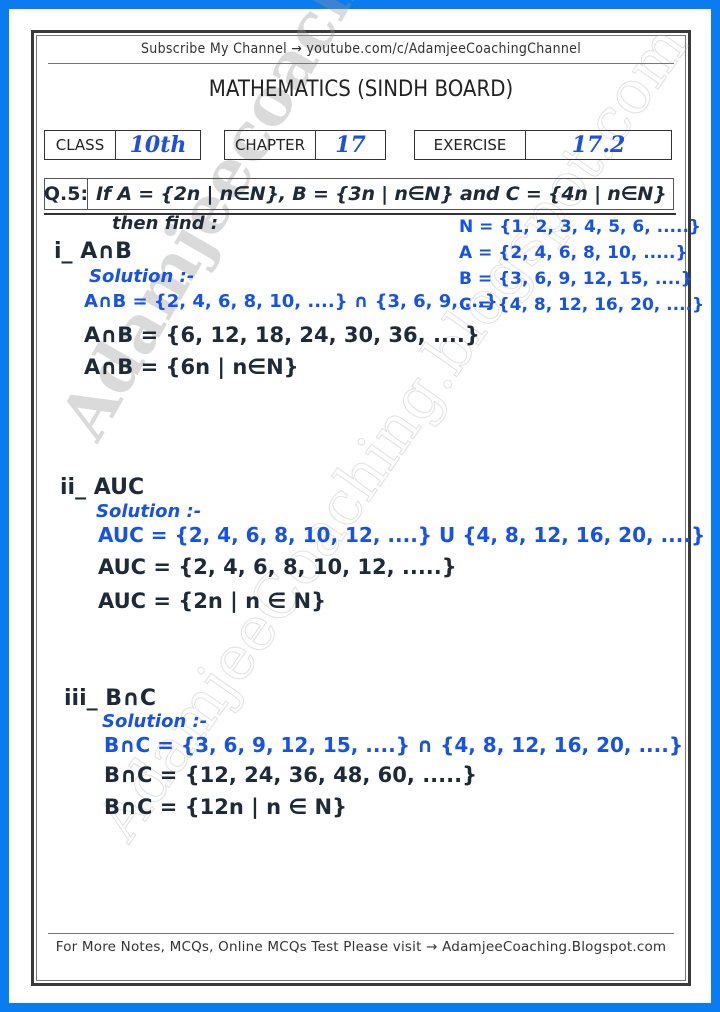 This screenshot has width=720, height=1012. What do you see at coordinates (598, 145) in the screenshot?
I see `exercise-value: 17.2` at bounding box center [598, 145].